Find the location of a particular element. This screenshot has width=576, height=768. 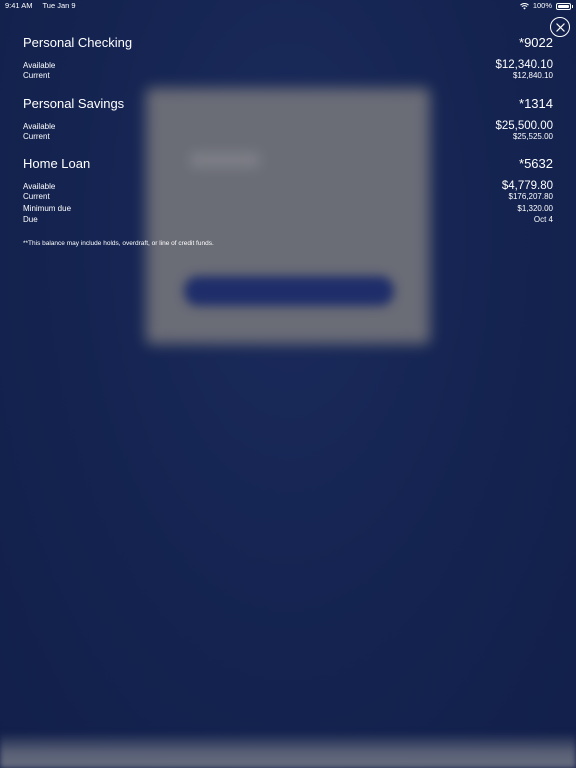

balance-row-available: Available $12,340.10 is located at coordinates (288, 65).